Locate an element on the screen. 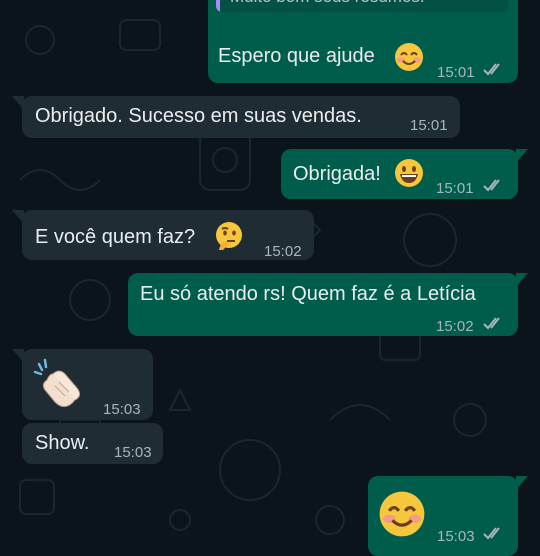 This screenshot has width=540, height=556. message-bubble-outgoing: 15:03 is located at coordinates (448, 516).